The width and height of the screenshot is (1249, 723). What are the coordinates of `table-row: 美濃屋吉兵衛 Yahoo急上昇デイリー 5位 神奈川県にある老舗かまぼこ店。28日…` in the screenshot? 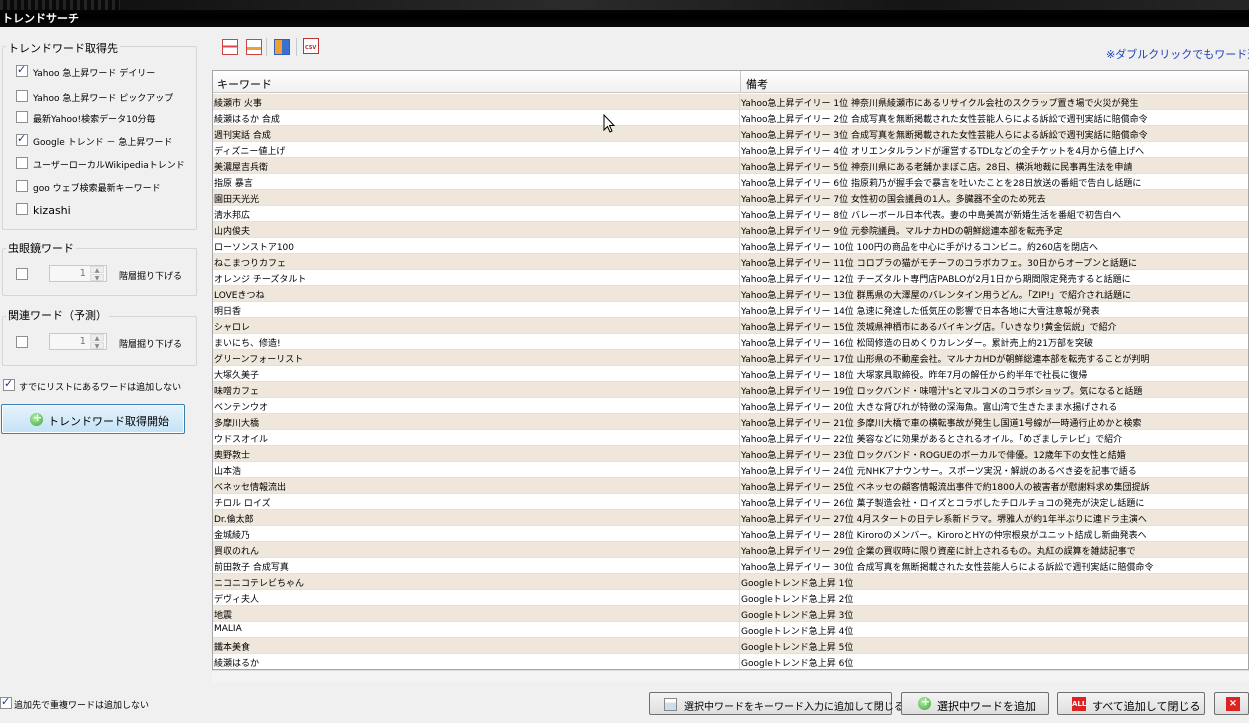 It's located at (730, 166).